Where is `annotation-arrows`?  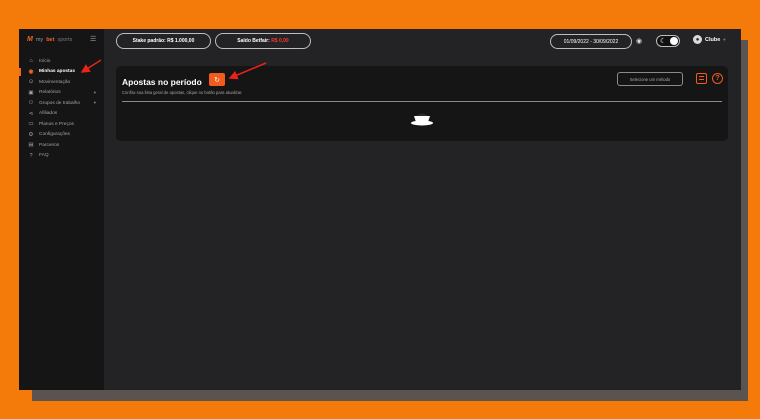 annotation-arrows is located at coordinates (173, 69).